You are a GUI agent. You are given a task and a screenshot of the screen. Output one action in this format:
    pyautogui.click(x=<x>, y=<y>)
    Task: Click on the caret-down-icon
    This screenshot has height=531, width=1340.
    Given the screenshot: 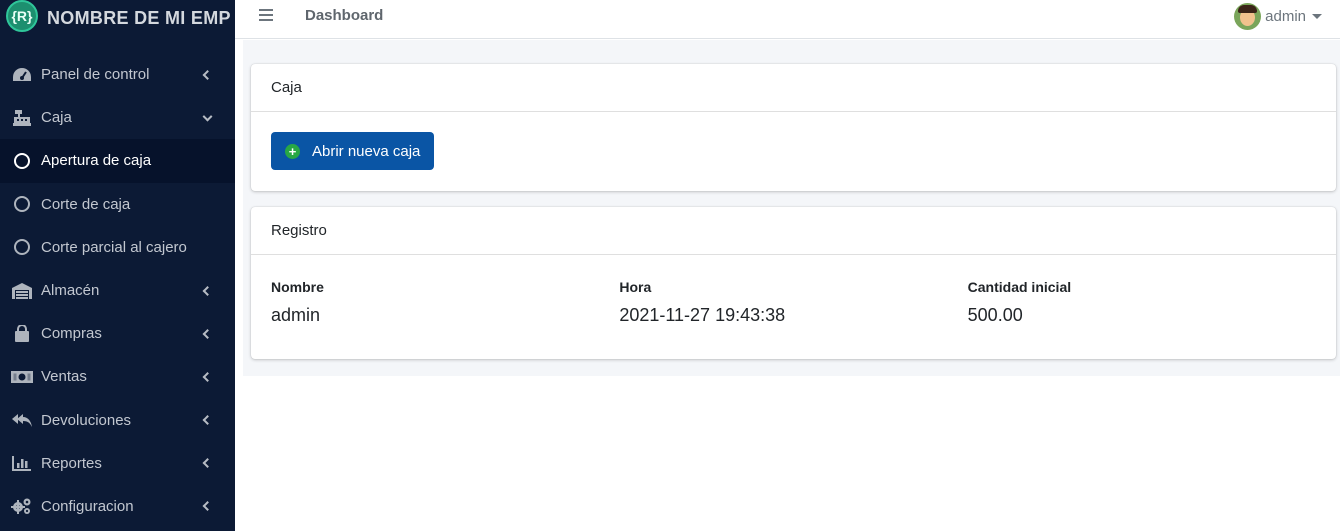 What is the action you would take?
    pyautogui.click(x=1317, y=16)
    